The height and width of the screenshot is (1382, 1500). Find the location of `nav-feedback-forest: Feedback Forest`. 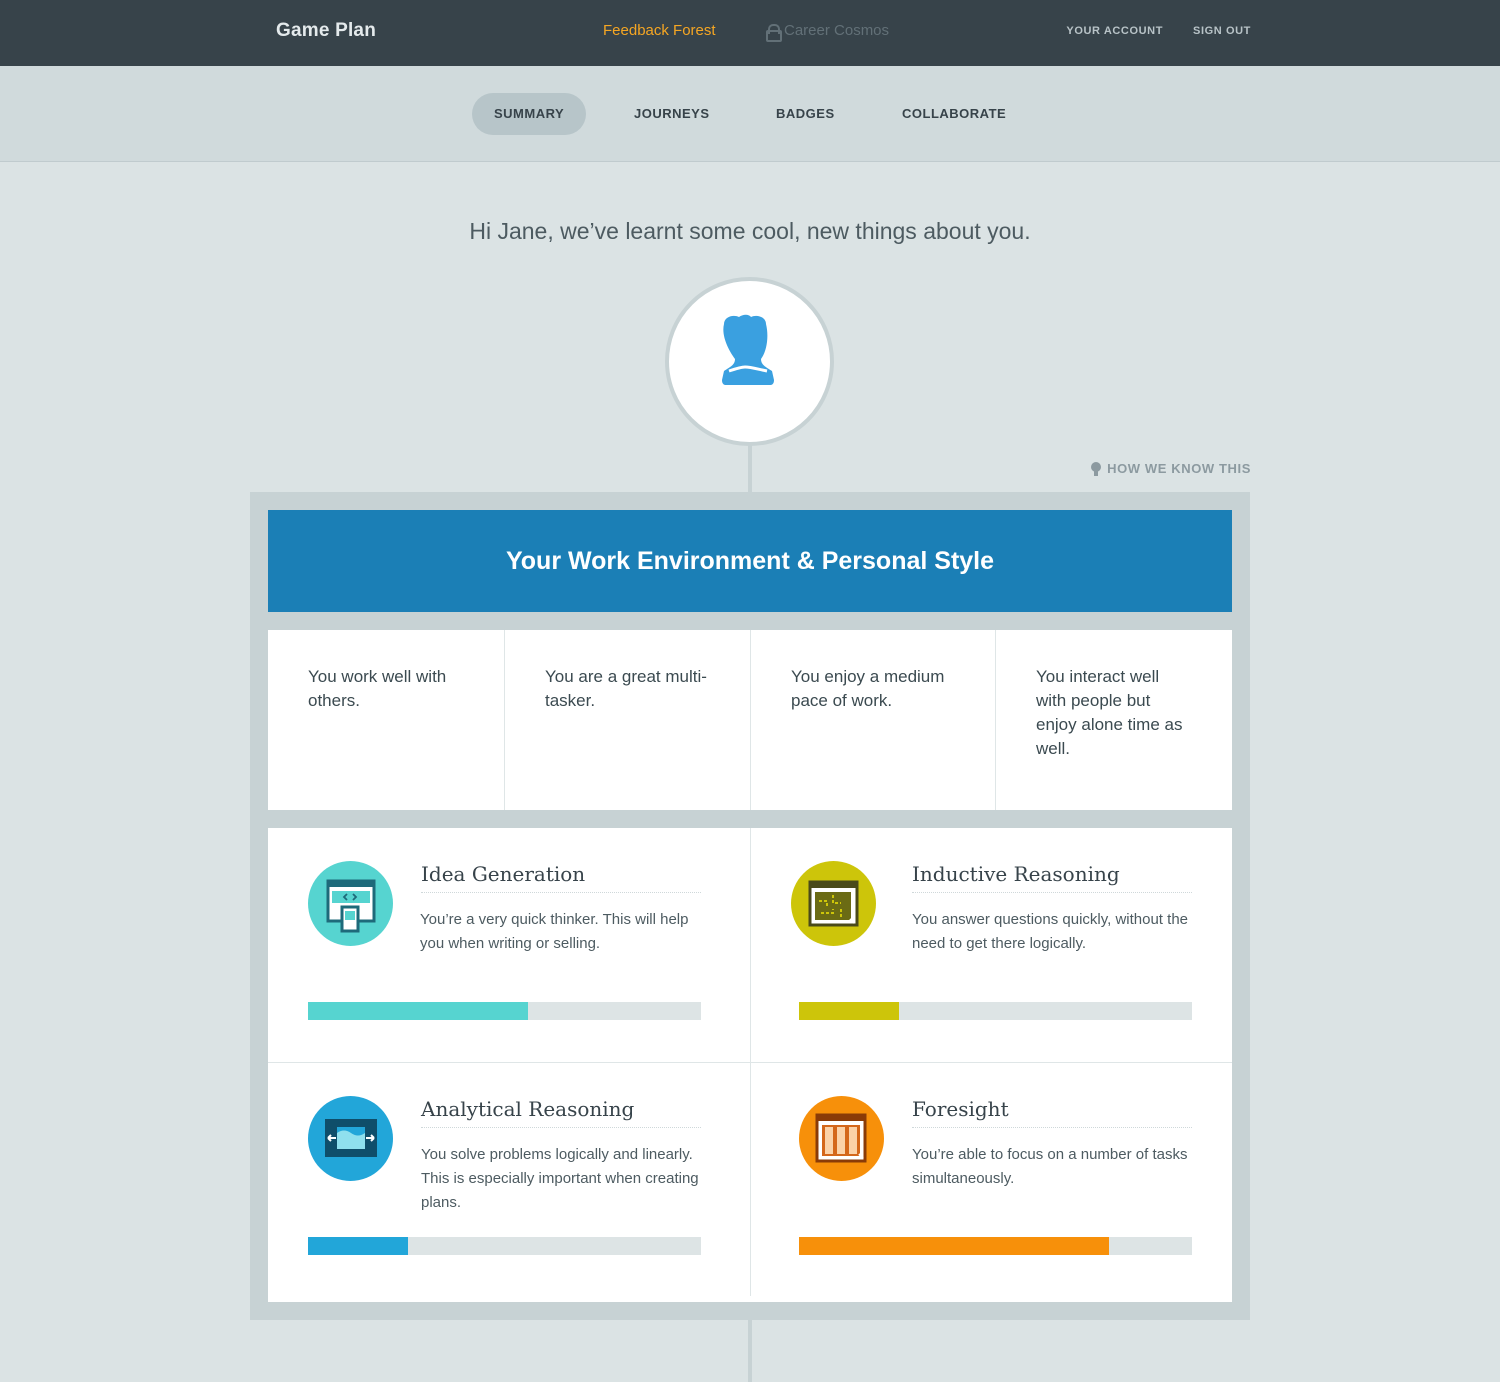

nav-feedback-forest: Feedback Forest is located at coordinates (659, 30).